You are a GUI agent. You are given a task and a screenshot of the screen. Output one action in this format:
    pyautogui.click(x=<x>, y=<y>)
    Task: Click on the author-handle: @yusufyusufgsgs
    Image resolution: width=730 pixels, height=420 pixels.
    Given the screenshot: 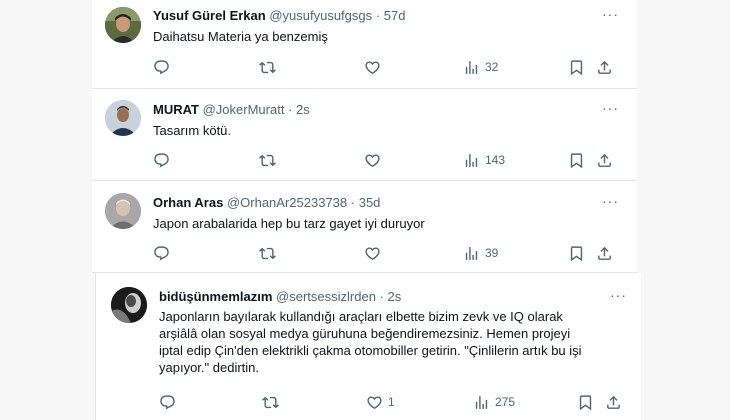 What is the action you would take?
    pyautogui.click(x=320, y=15)
    